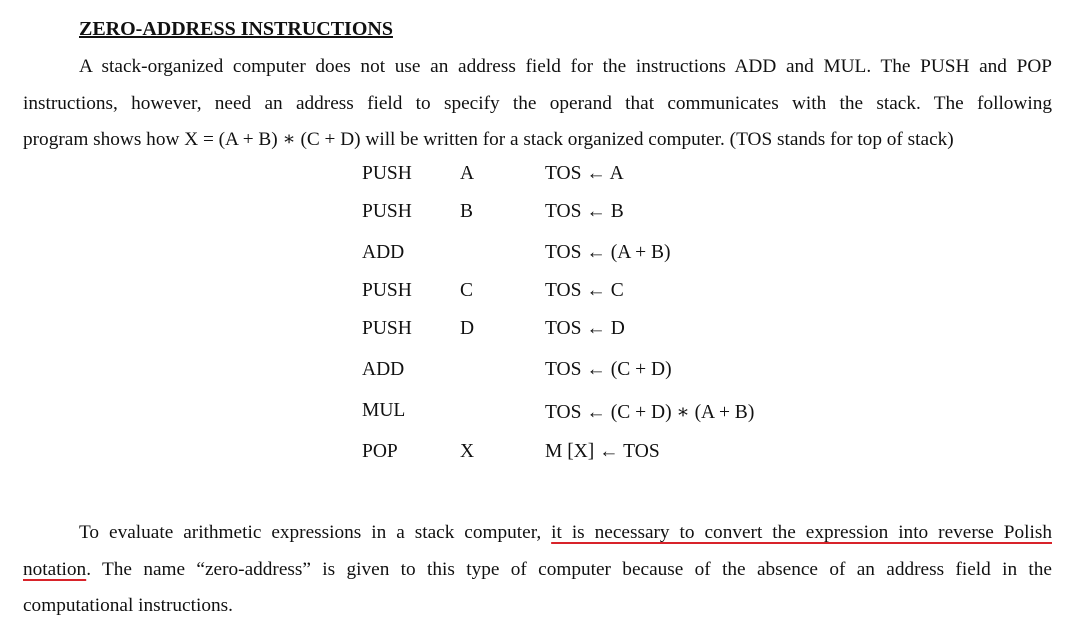 The image size is (1072, 635). What do you see at coordinates (467, 328) in the screenshot?
I see `operand: D` at bounding box center [467, 328].